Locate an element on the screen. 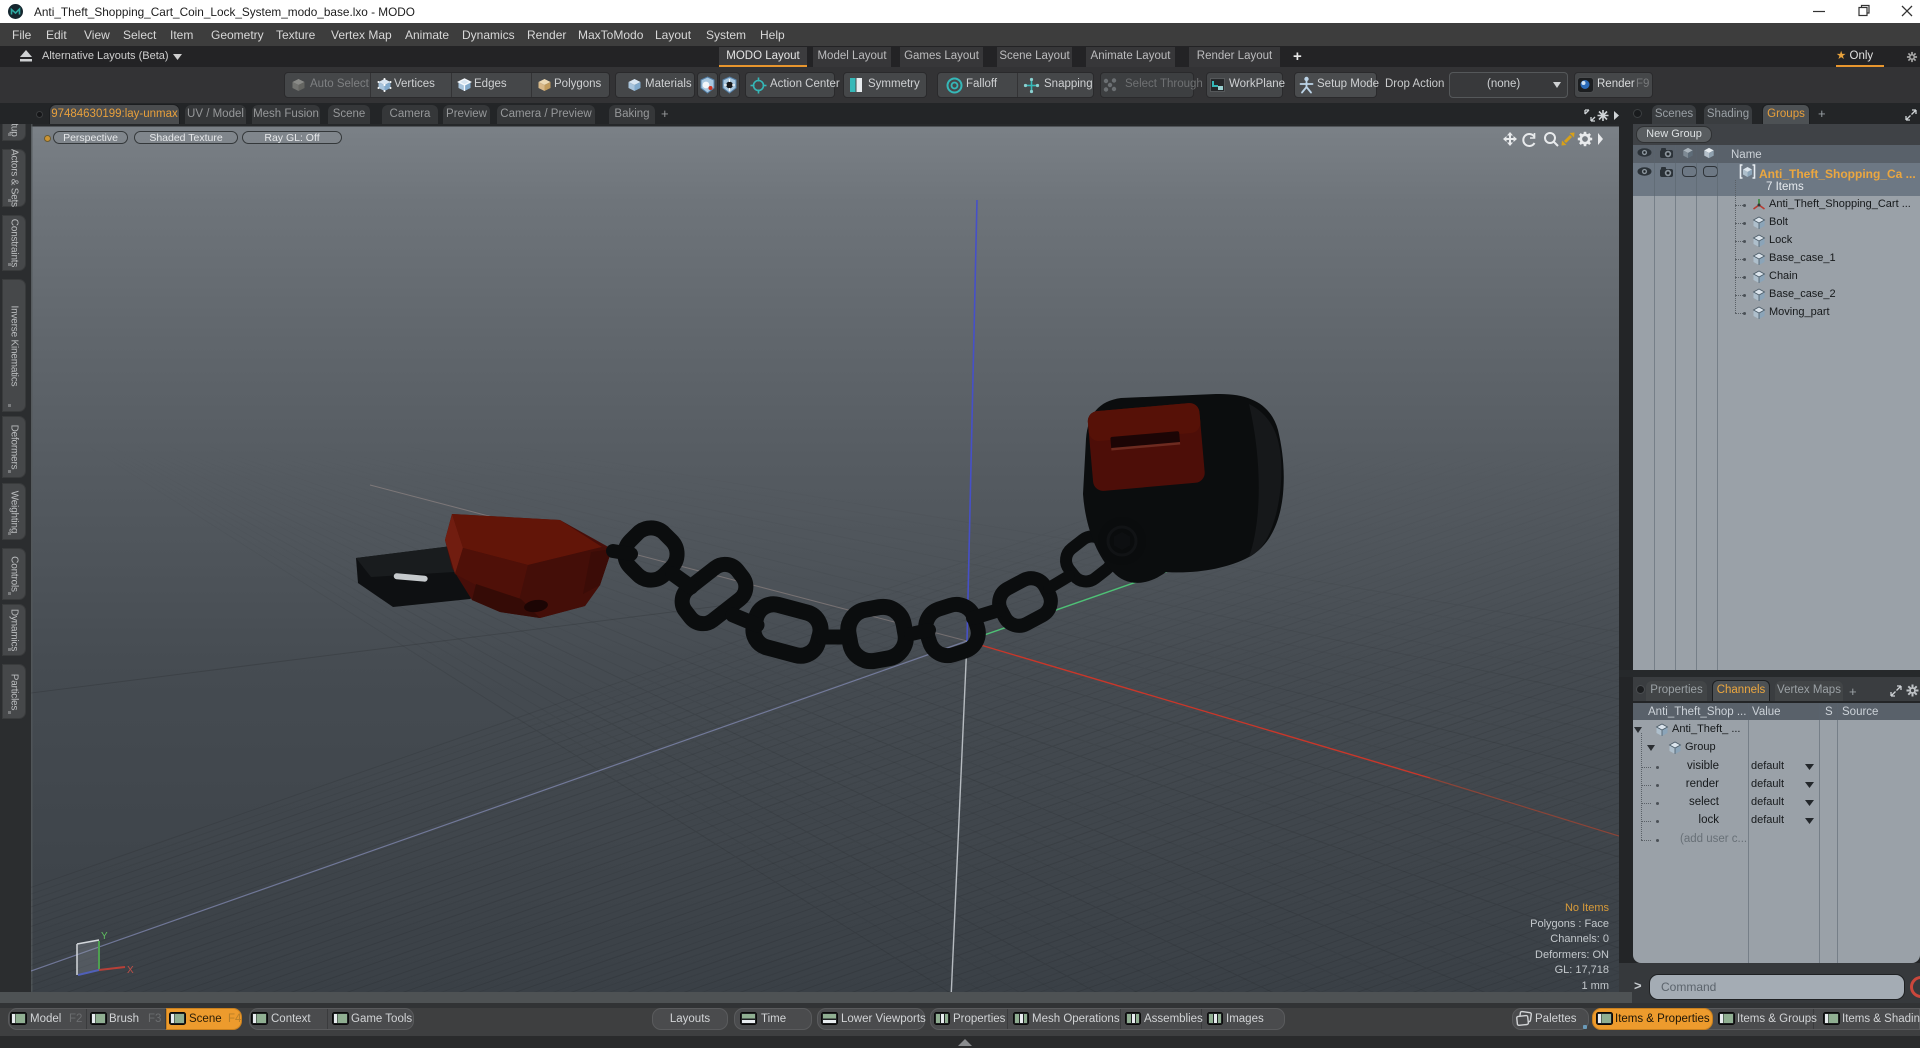 The height and width of the screenshot is (1048, 1920). svg-text: Y is located at coordinates (104, 936).